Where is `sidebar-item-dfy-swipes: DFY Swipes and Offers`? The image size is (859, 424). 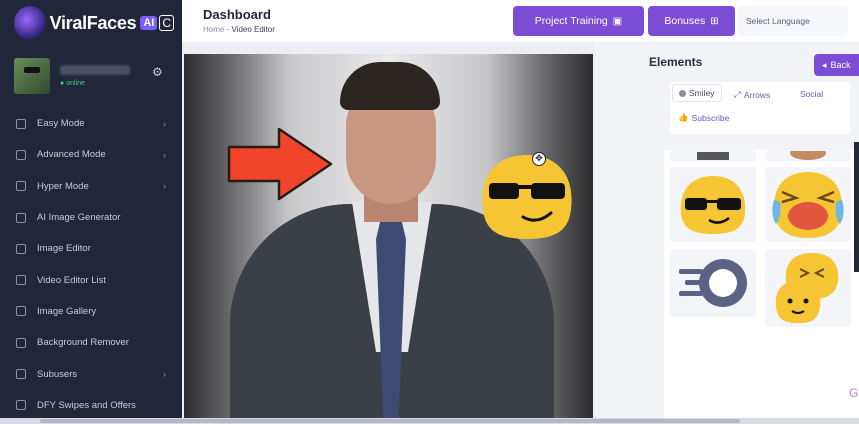 sidebar-item-dfy-swipes: DFY Swipes and Offers is located at coordinates (91, 405).